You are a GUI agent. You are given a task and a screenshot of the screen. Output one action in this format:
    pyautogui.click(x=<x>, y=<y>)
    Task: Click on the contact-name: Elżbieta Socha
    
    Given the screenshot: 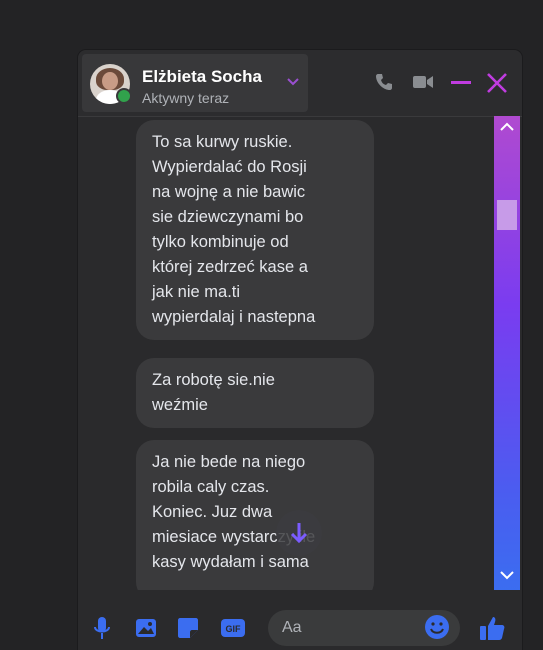 What is the action you would take?
    pyautogui.click(x=202, y=76)
    